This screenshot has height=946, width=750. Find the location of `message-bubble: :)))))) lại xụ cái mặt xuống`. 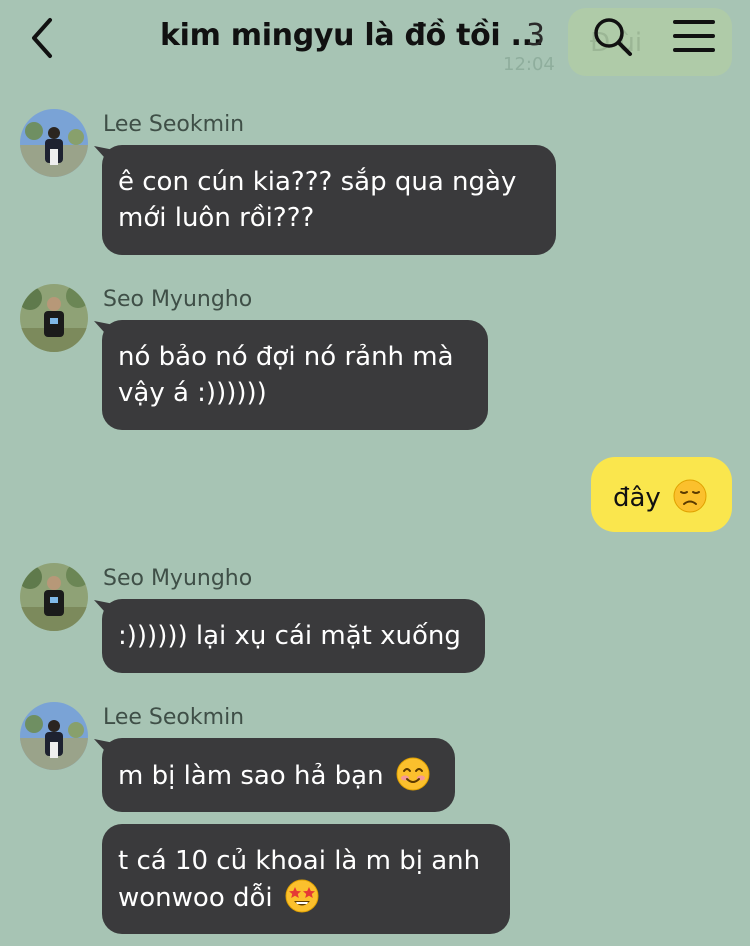

message-bubble: :)))))) lại xụ cái mặt xuống is located at coordinates (293, 636).